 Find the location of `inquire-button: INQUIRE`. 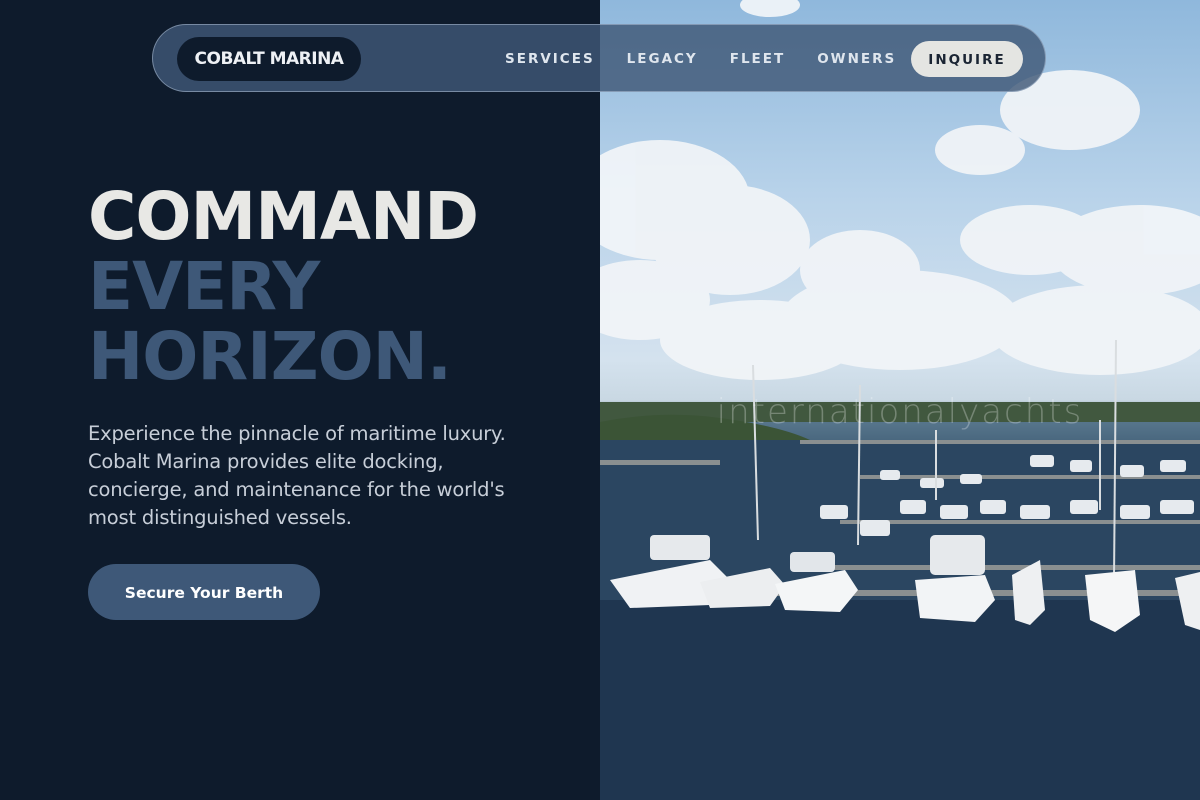

inquire-button: INQUIRE is located at coordinates (967, 59).